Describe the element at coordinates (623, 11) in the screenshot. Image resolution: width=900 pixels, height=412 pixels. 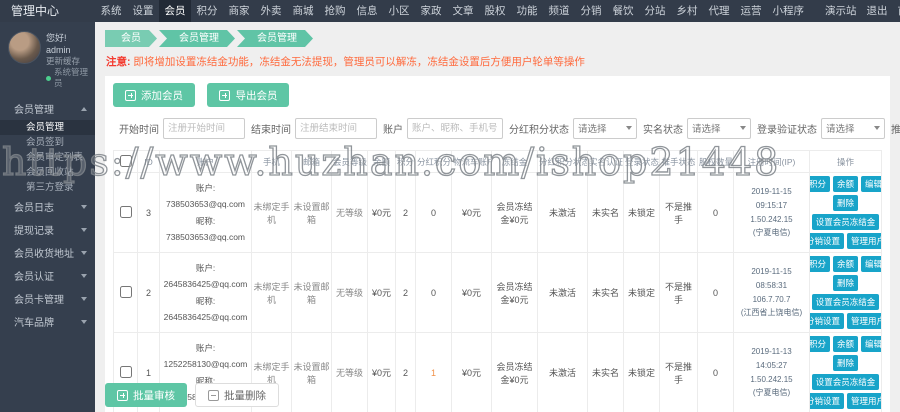
I see `top-menu-item: 餐饮` at that location.